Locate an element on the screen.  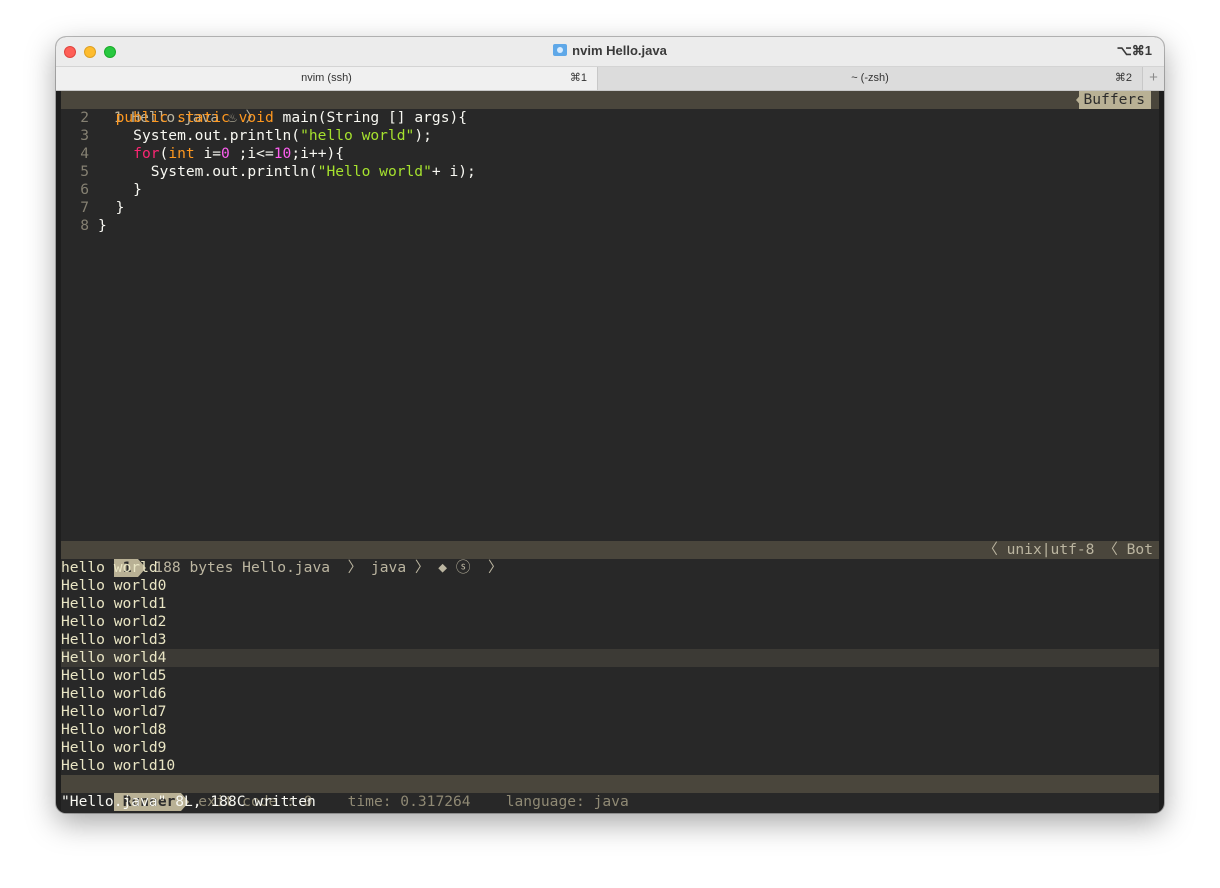
tab-zsh: ~ (-zsh) ⌘2 is located at coordinates (870, 78).